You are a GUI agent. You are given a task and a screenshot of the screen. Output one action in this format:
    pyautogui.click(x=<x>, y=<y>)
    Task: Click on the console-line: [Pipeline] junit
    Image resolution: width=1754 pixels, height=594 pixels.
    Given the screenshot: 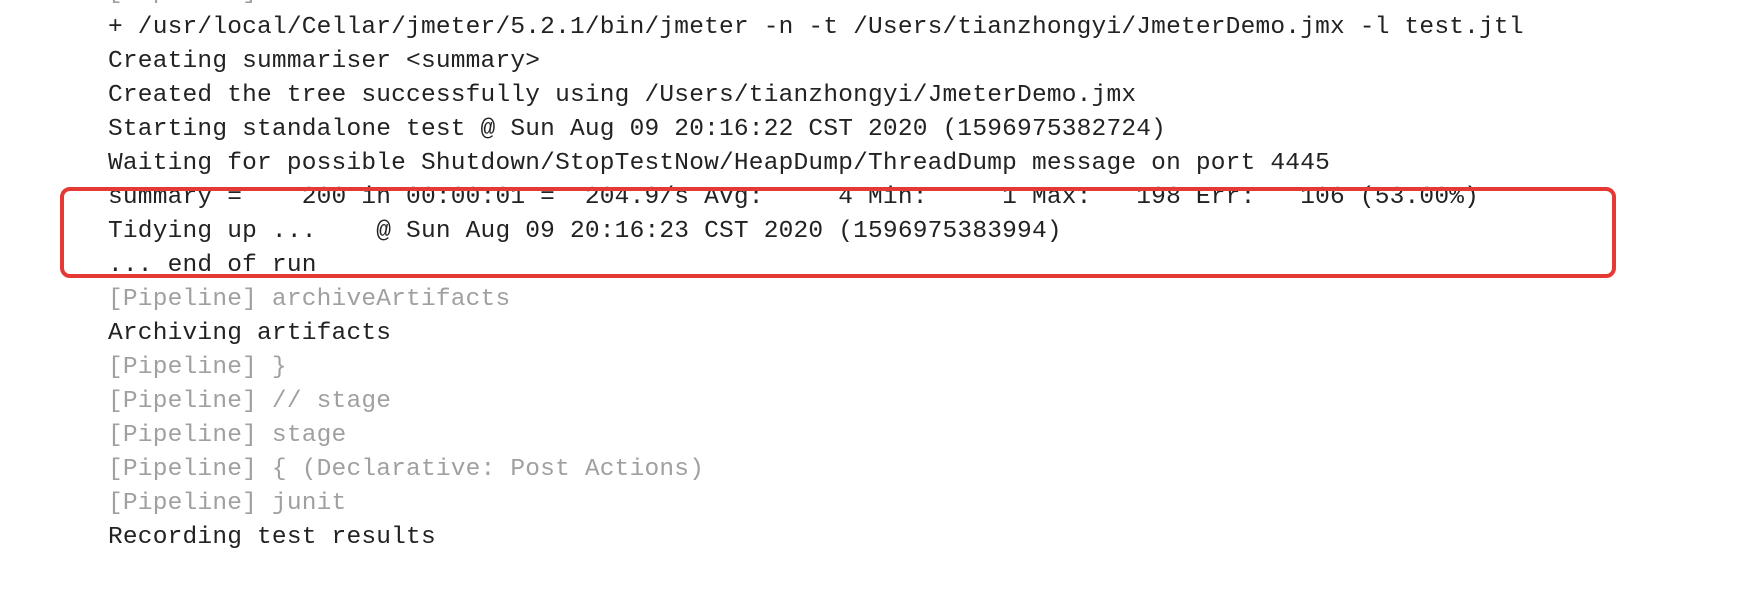 What is the action you would take?
    pyautogui.click(x=227, y=503)
    